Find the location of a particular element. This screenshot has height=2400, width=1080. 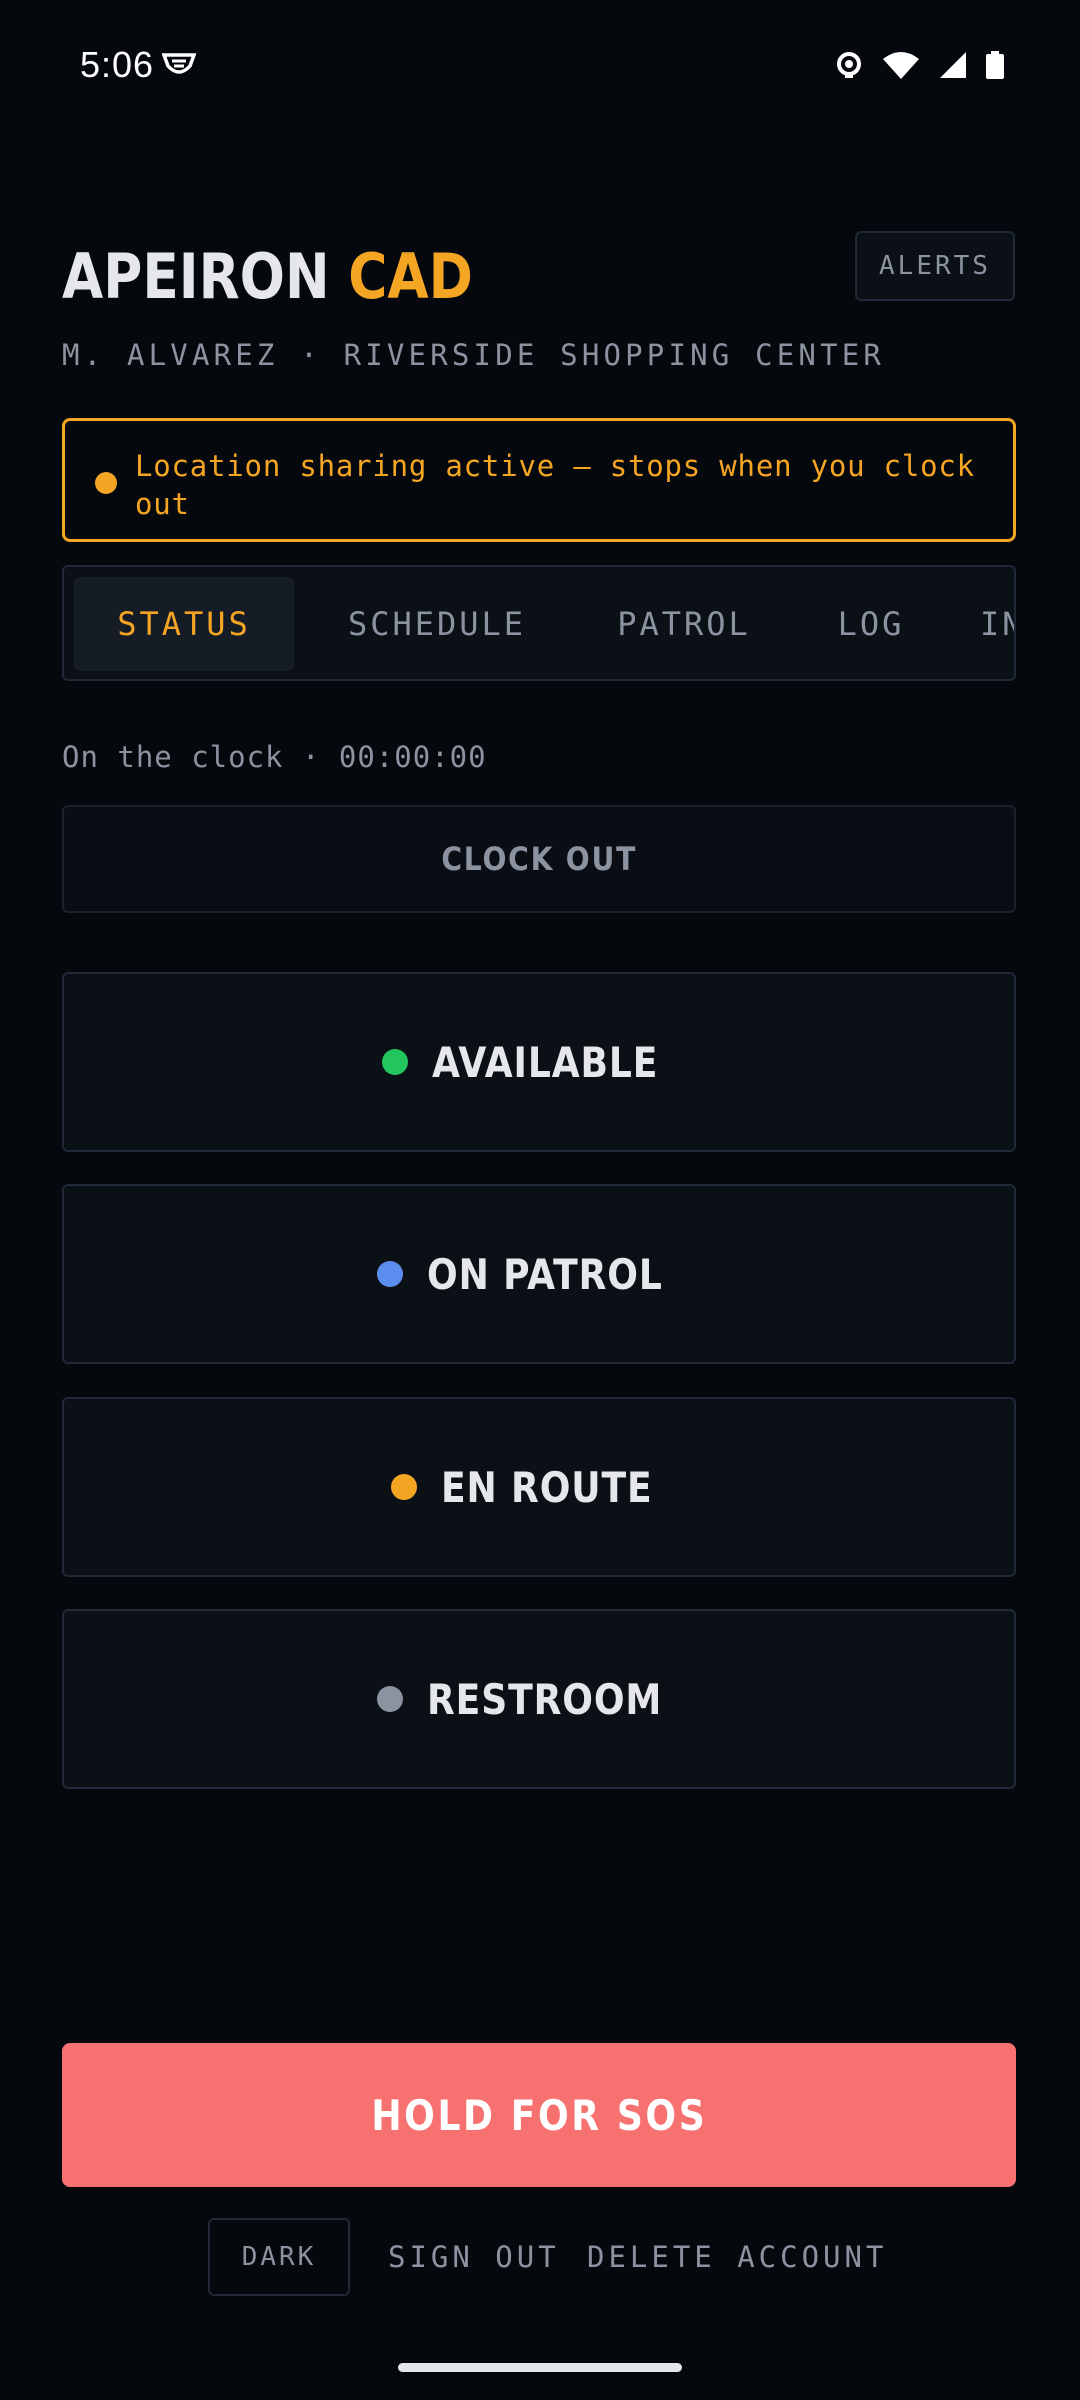

sos-hold-button: HOLD FOR SOS is located at coordinates (539, 2115).